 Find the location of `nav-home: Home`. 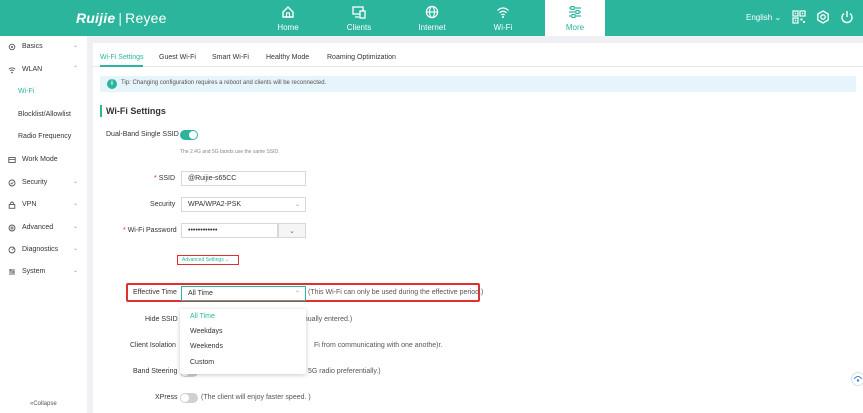

nav-home: Home is located at coordinates (288, 18).